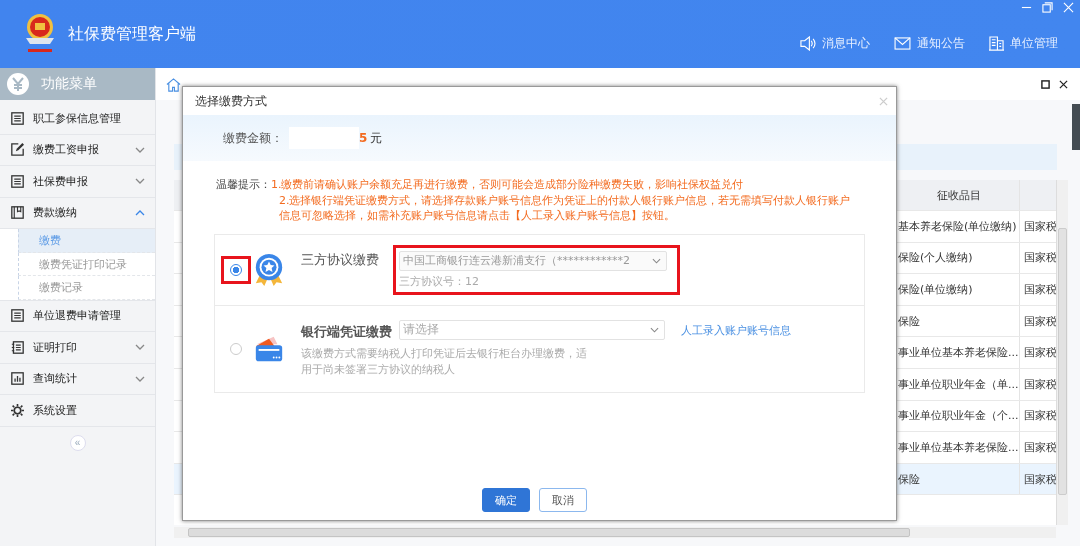  Describe the element at coordinates (1023, 43) in the screenshot. I see `nav-link: 单位管理` at that location.